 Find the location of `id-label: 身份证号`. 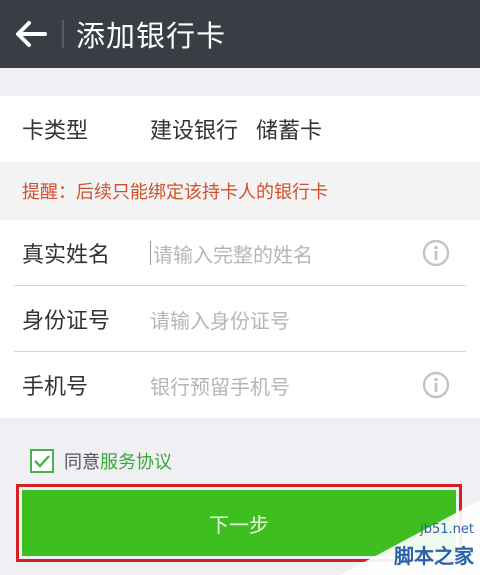

id-label: 身份证号 is located at coordinates (66, 321).